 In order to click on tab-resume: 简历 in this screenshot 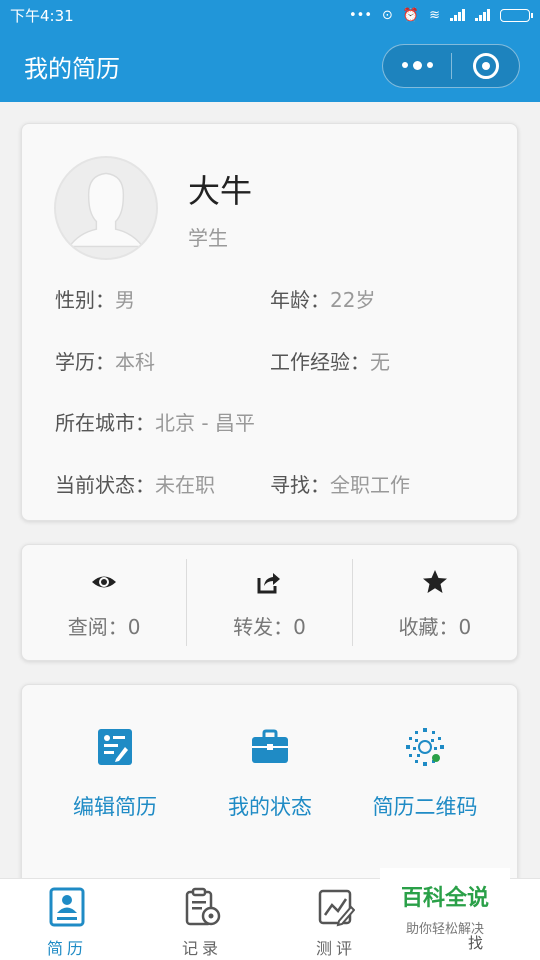, I will do `click(67, 923)`.